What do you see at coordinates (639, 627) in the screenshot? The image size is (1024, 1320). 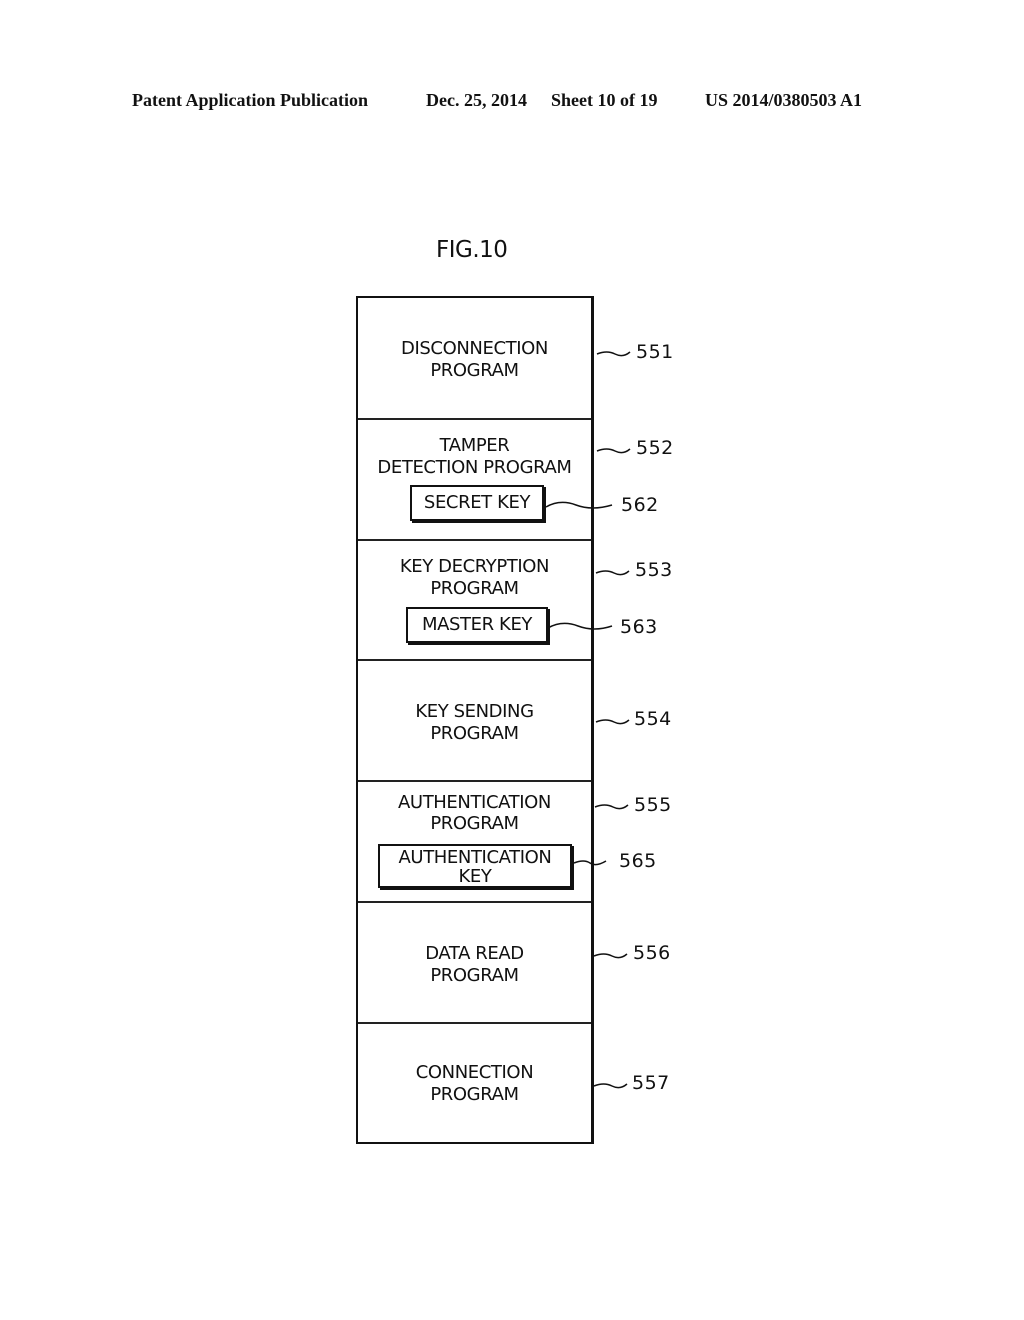 I see `ref-563: 563` at bounding box center [639, 627].